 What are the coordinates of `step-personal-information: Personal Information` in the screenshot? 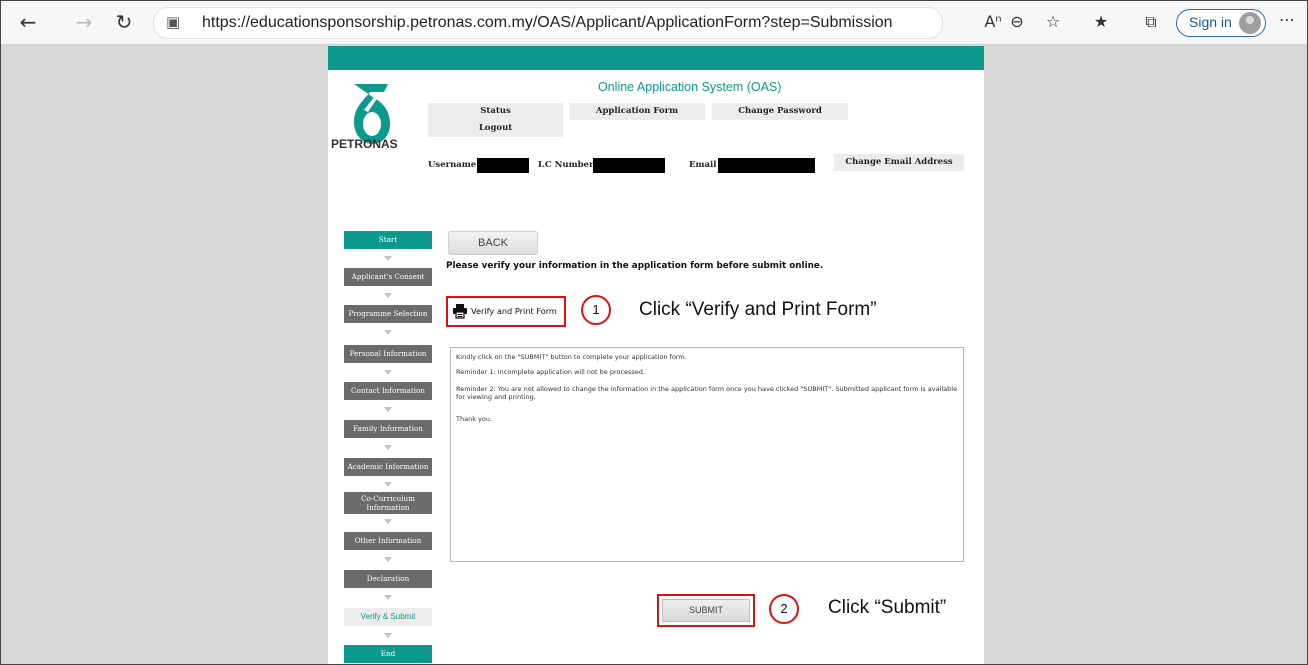 It's located at (388, 354).